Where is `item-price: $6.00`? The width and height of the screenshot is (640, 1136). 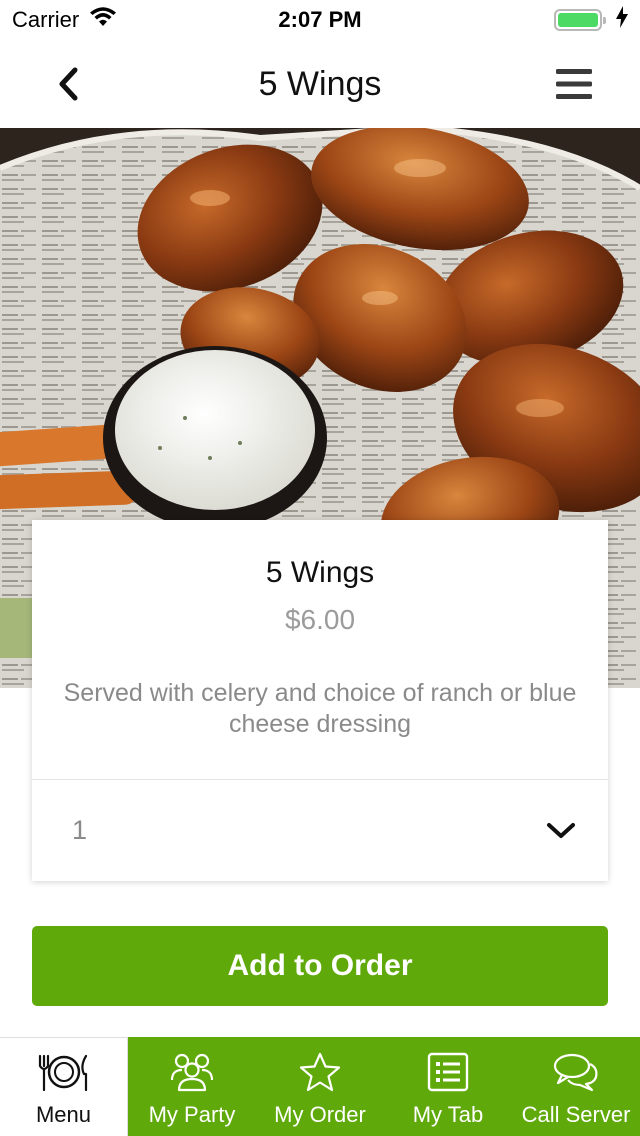
item-price: $6.00 is located at coordinates (320, 619).